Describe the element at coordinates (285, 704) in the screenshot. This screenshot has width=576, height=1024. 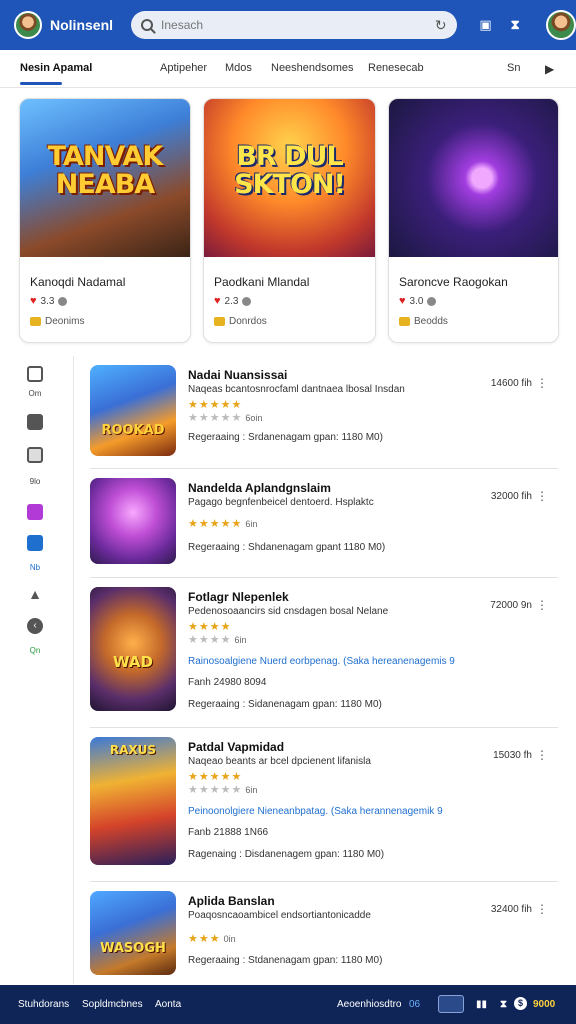
I see `app-storage-3: Regeraaing : Sidanenagam gpan: 1180 M0)` at that location.